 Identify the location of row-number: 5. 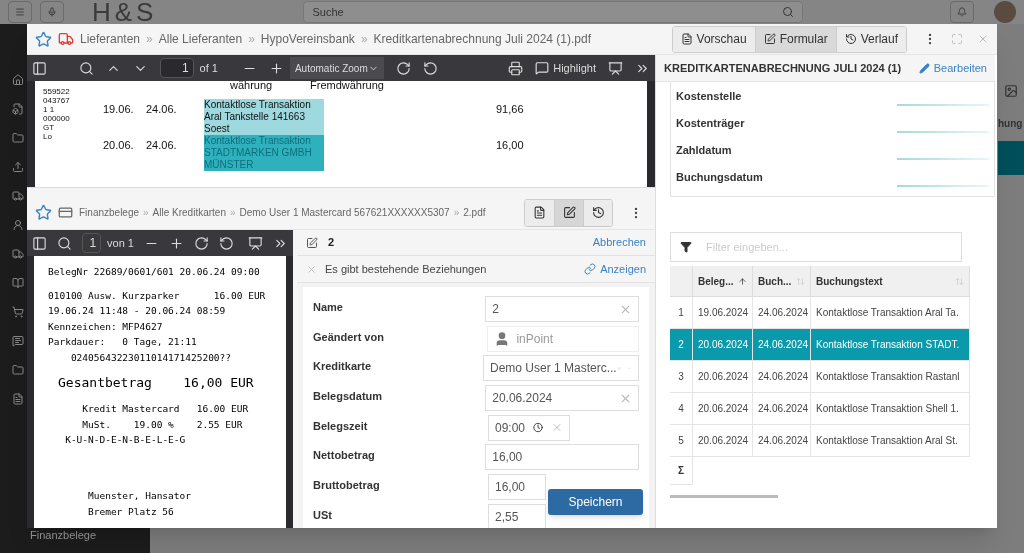
(681, 440).